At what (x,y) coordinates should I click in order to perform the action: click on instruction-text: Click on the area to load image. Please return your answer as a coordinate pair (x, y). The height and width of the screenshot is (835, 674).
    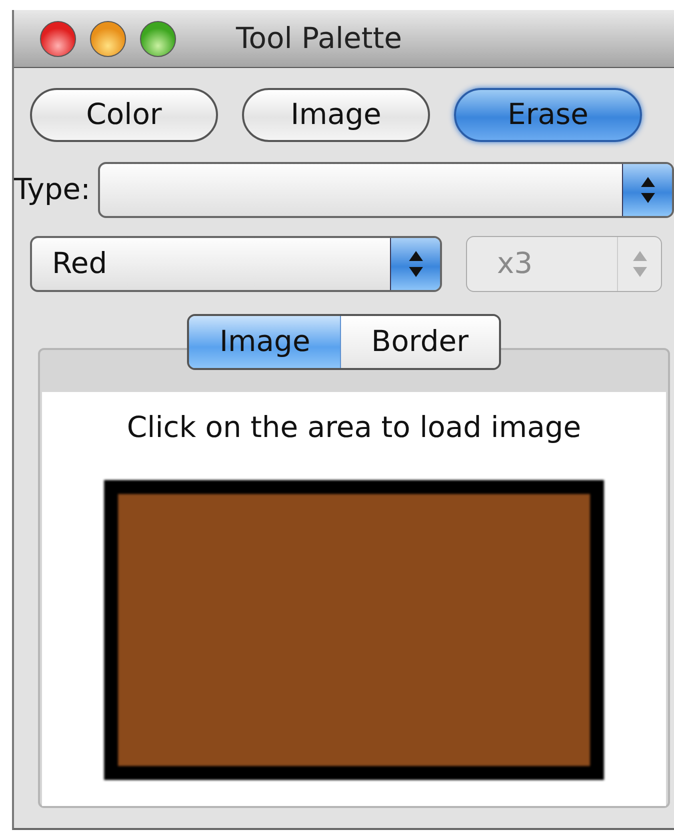
    Looking at the image, I should click on (354, 427).